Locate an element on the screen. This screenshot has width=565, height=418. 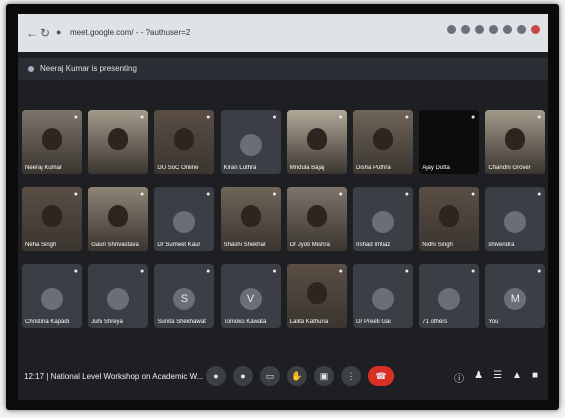
chat-icon: ☰ is located at coordinates (497, 377).